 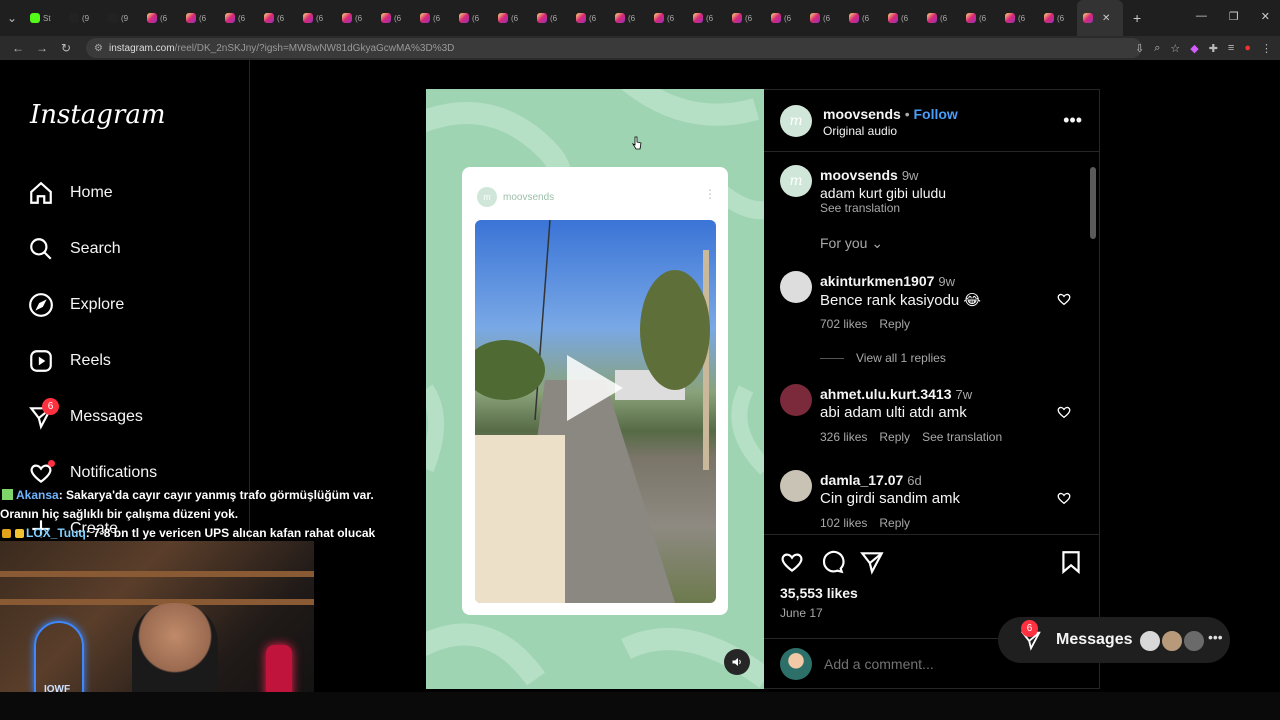 I want to click on instagram-logo: Instagram, so click(x=98, y=115).